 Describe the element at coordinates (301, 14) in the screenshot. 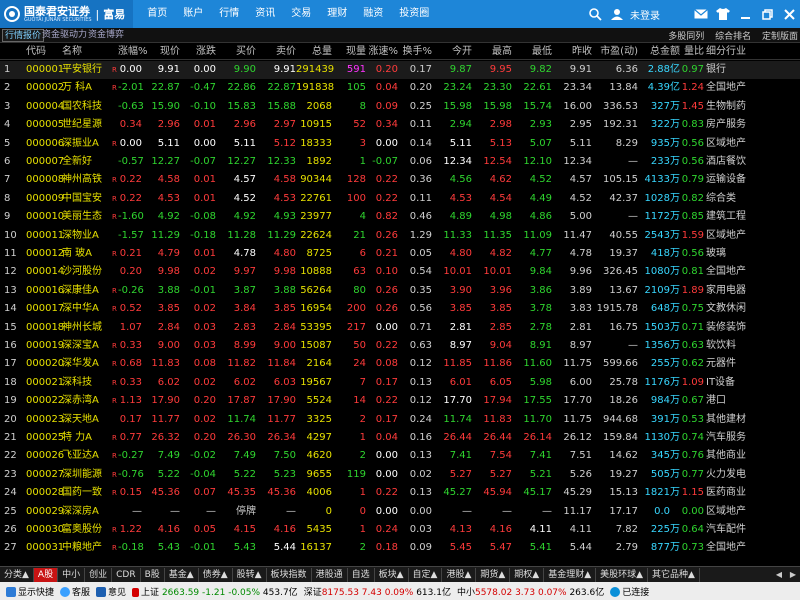

I see `menu-trade: 交易` at that location.